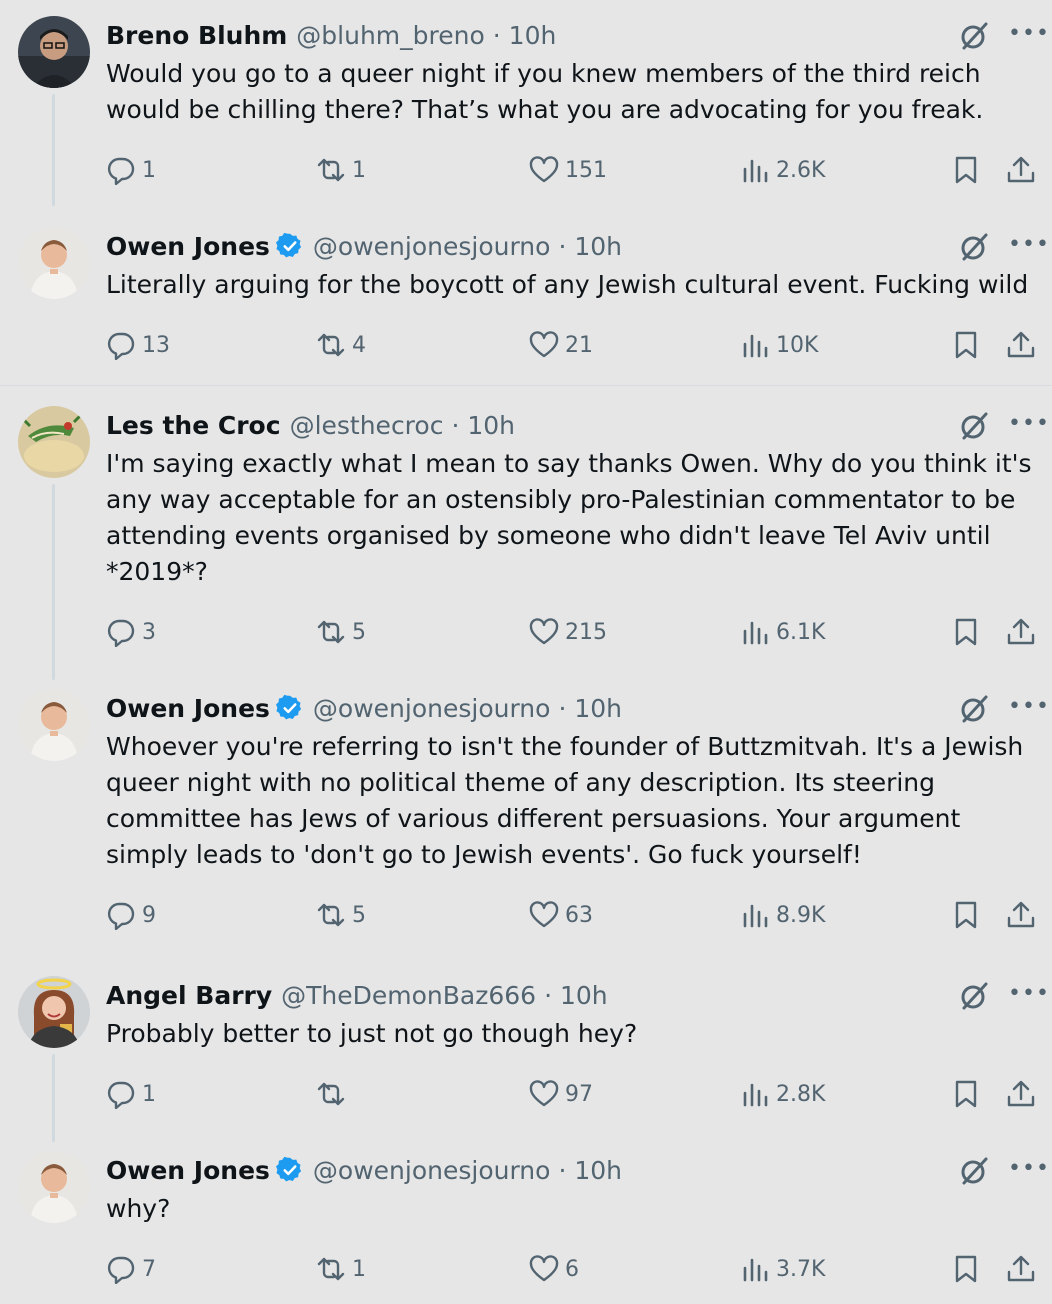 This screenshot has height=1304, width=1052. Describe the element at coordinates (782, 1094) in the screenshot. I see `views-button: 2.8K` at that location.